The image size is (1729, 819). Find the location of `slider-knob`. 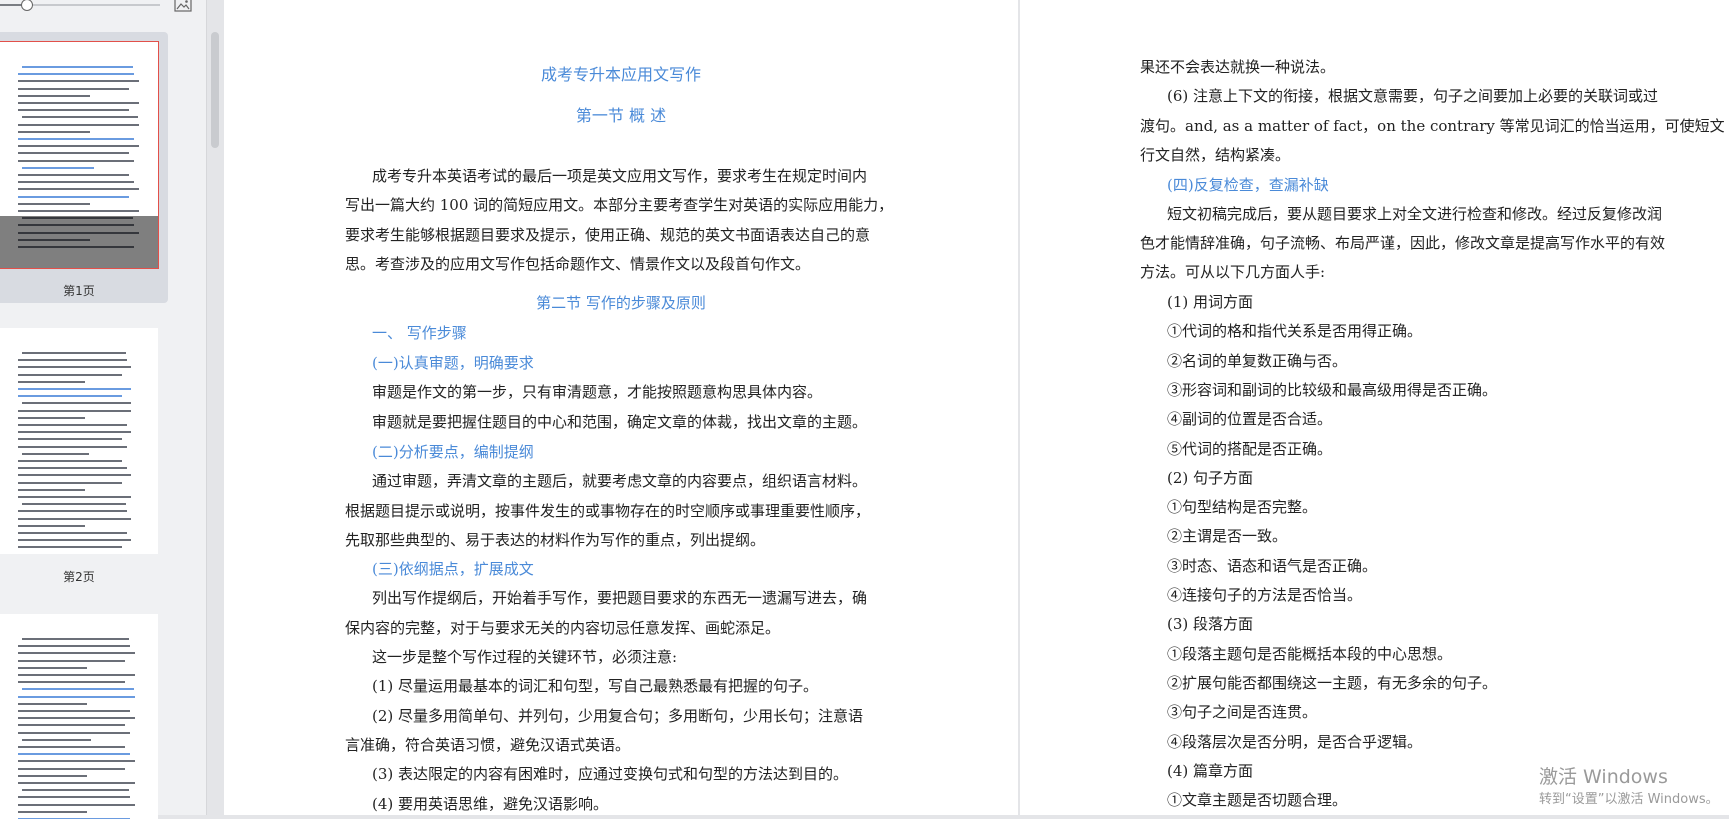

slider-knob is located at coordinates (26, 5).